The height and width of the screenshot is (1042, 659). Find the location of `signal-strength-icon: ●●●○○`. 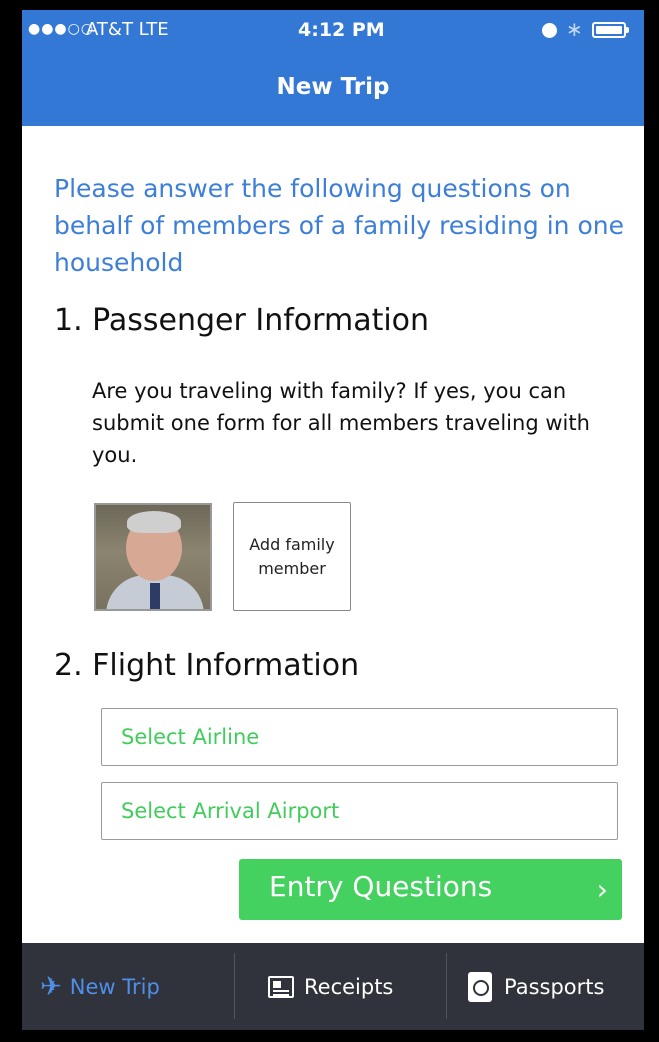

signal-strength-icon: ●●●○○ is located at coordinates (61, 29).